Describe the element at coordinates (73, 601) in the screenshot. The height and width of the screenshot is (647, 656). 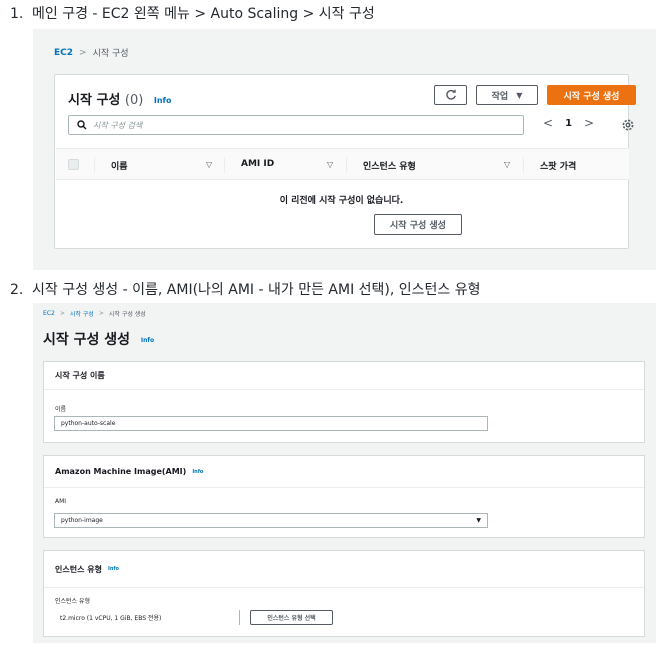
I see `instance-type-label: 인스턴스 유형` at that location.